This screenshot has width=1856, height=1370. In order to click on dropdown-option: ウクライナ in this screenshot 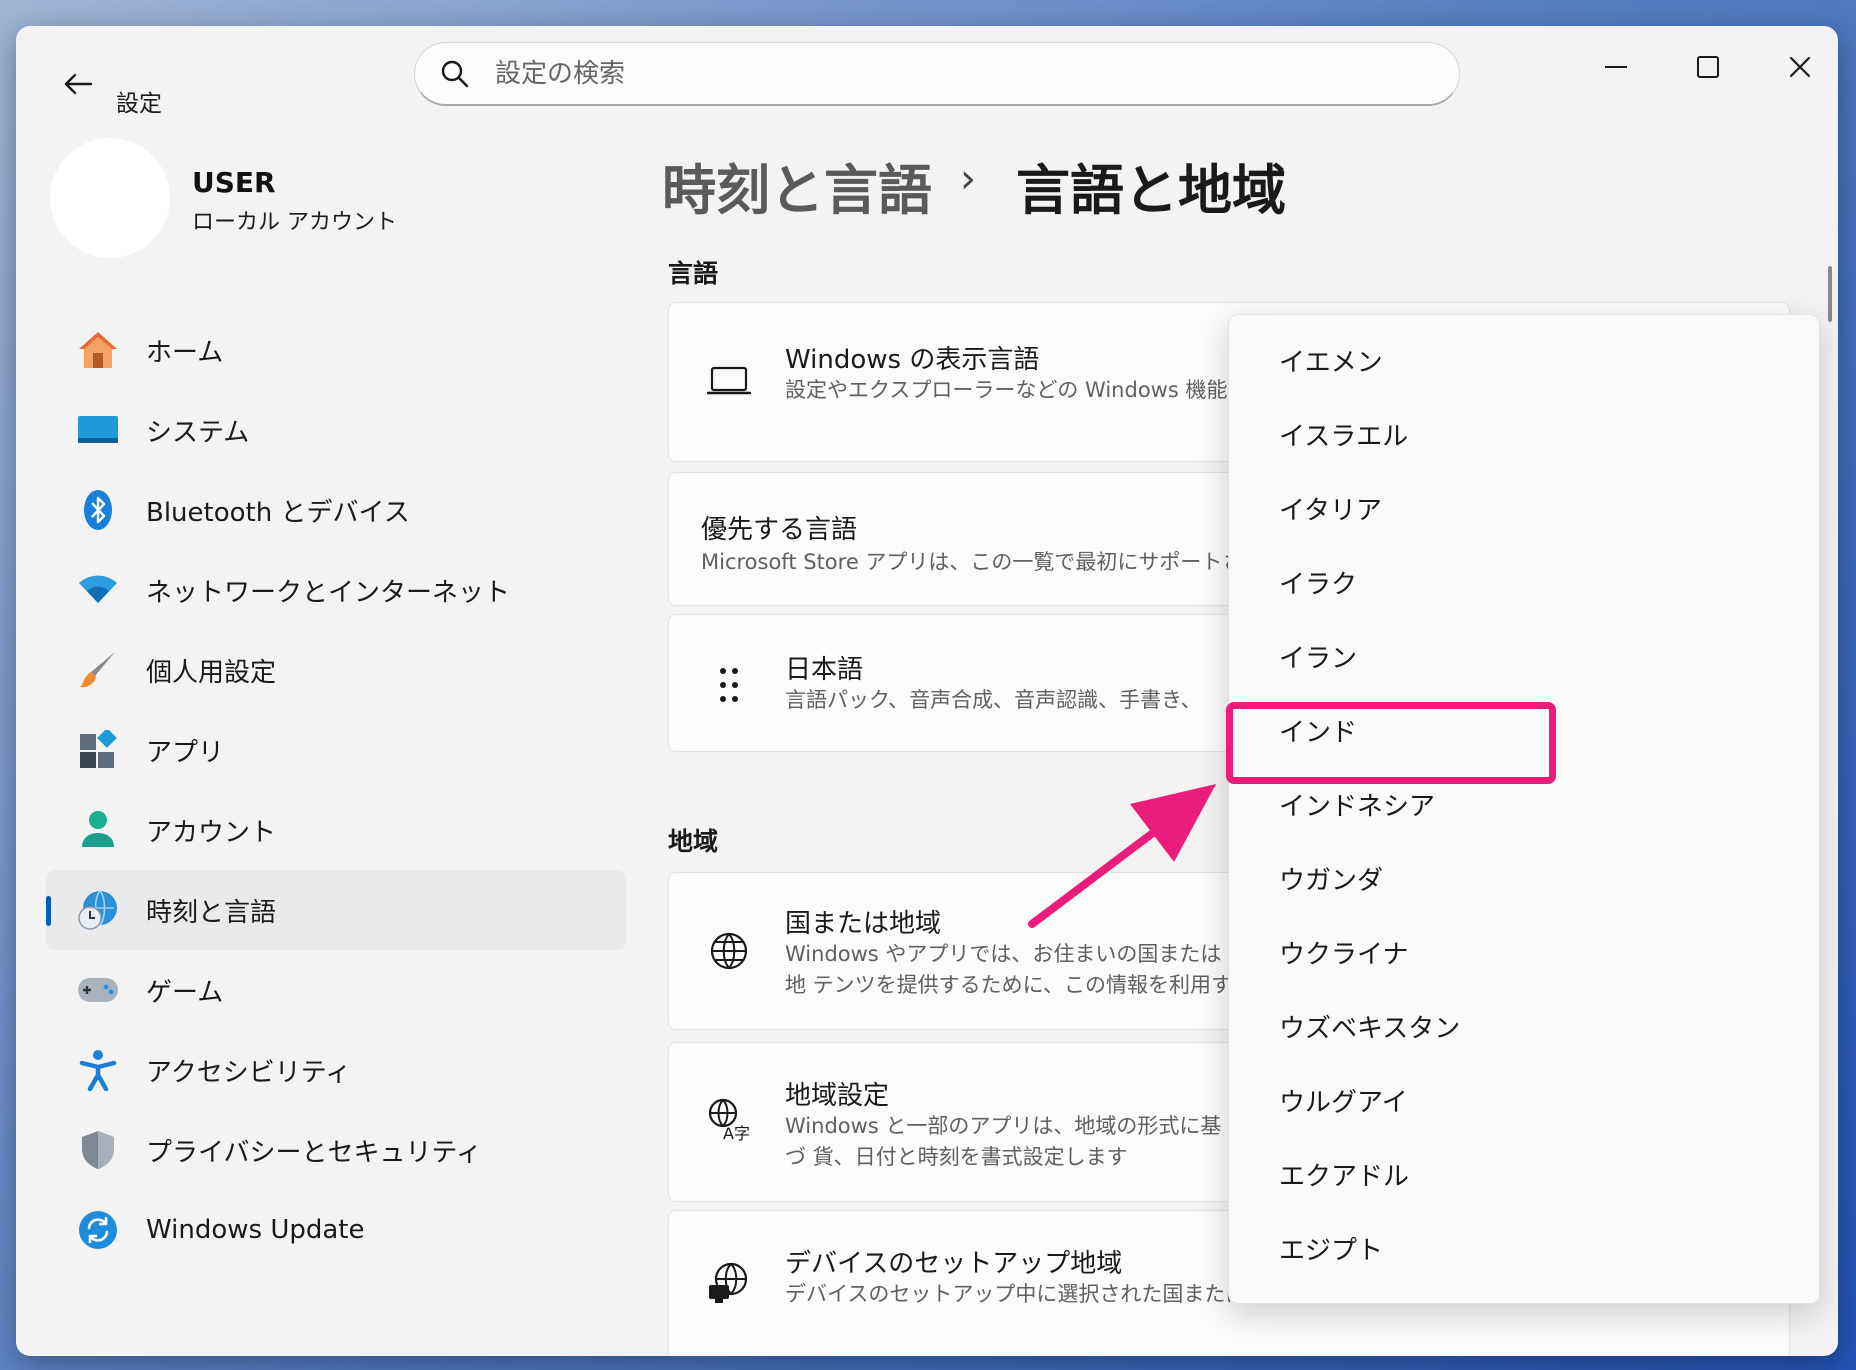, I will do `click(1524, 952)`.